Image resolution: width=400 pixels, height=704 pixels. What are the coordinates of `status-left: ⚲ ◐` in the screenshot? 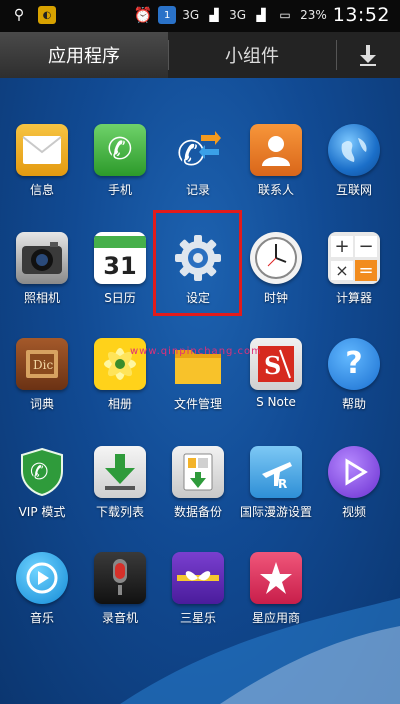 It's located at (33, 15).